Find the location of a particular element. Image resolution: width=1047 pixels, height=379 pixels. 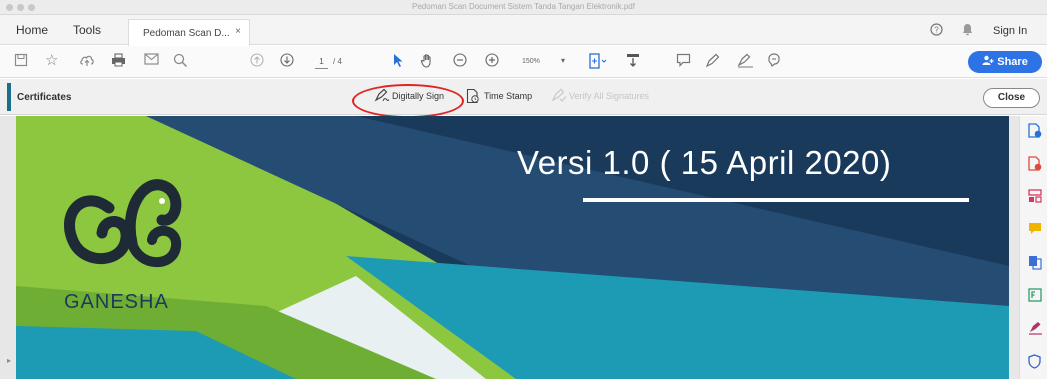

share-user-icon is located at coordinates (989, 61).